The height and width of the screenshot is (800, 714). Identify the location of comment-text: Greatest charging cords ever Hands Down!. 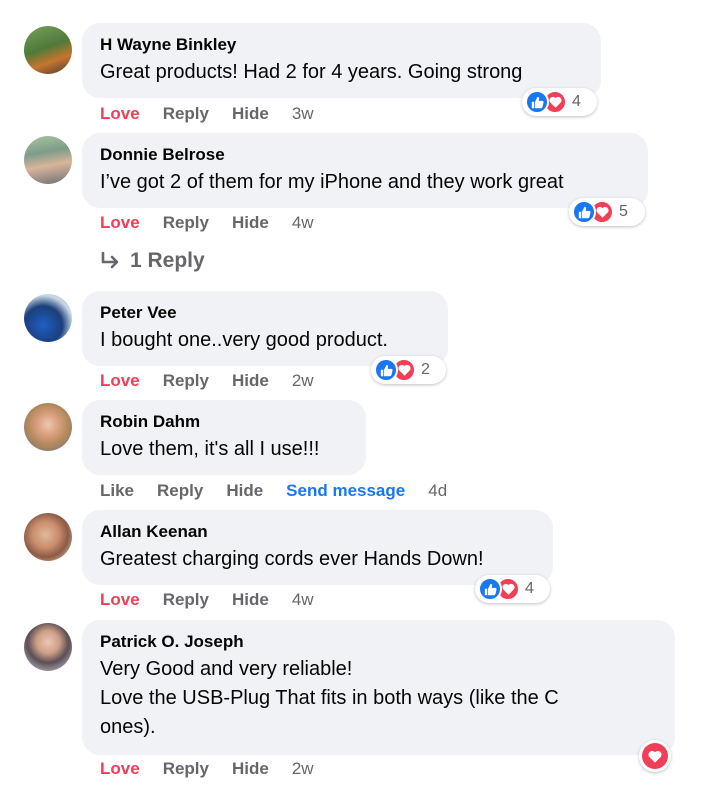
(292, 559).